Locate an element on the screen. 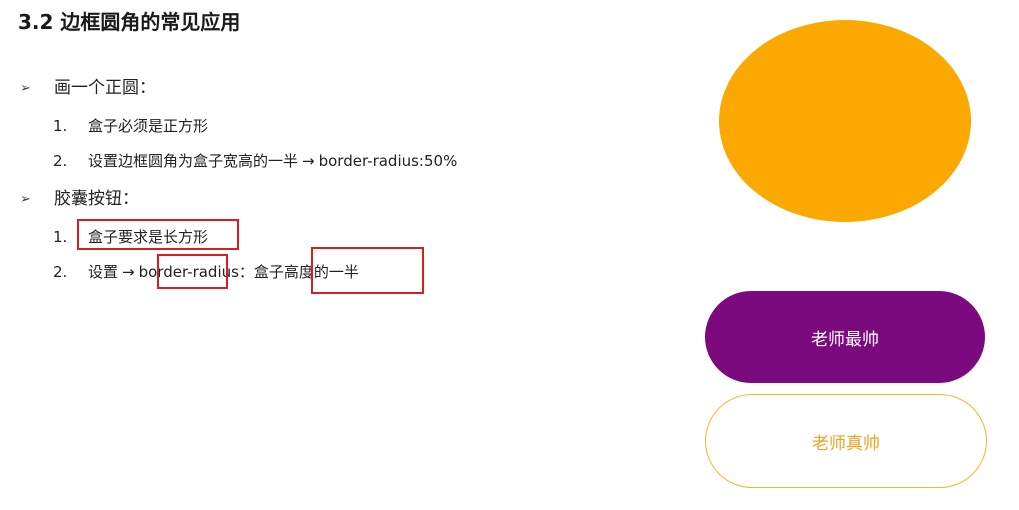 This screenshot has height=510, width=1019. demo-circle is located at coordinates (845, 121).